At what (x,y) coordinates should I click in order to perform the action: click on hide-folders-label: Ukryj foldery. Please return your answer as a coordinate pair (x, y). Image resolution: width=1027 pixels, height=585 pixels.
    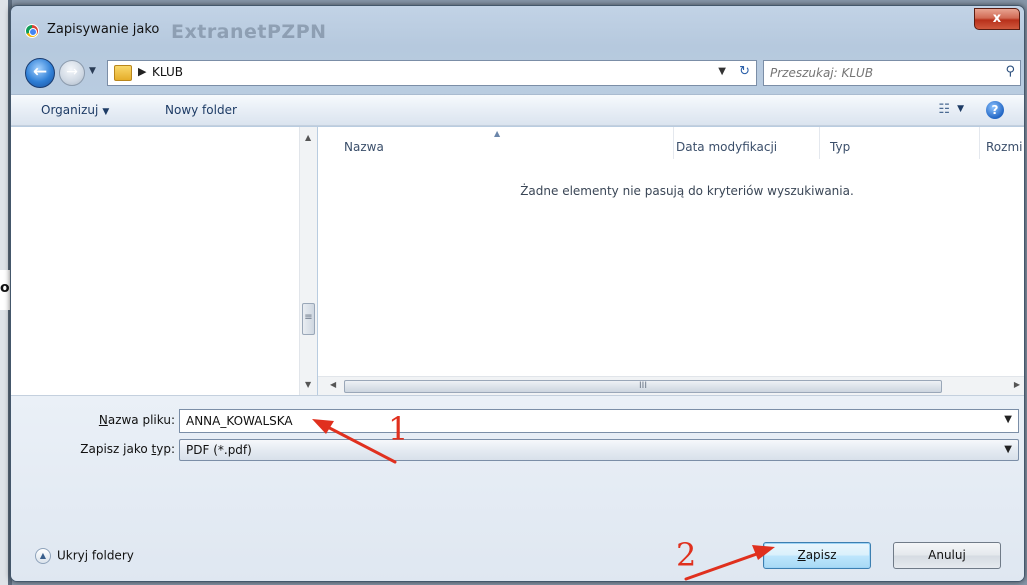
    Looking at the image, I should click on (95, 555).